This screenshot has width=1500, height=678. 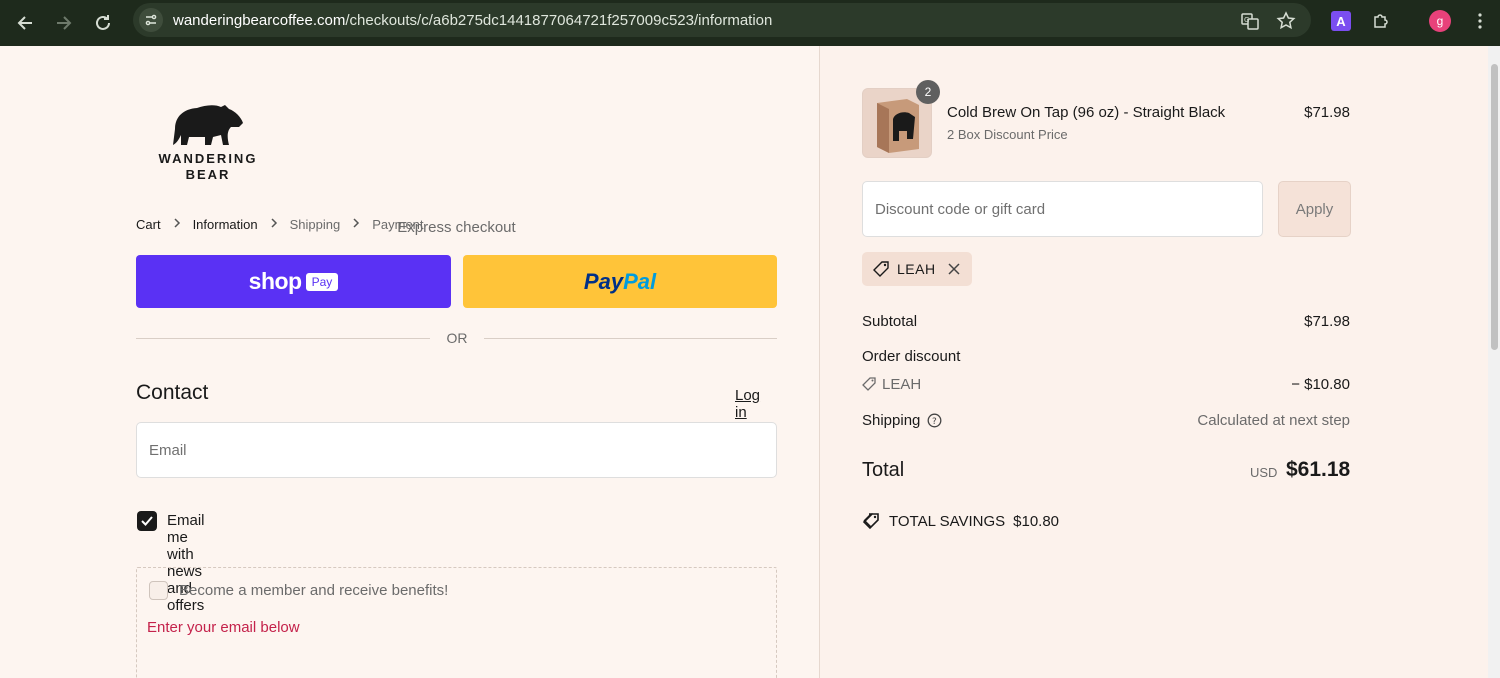 What do you see at coordinates (883, 470) in the screenshot?
I see `total-label: Total` at bounding box center [883, 470].